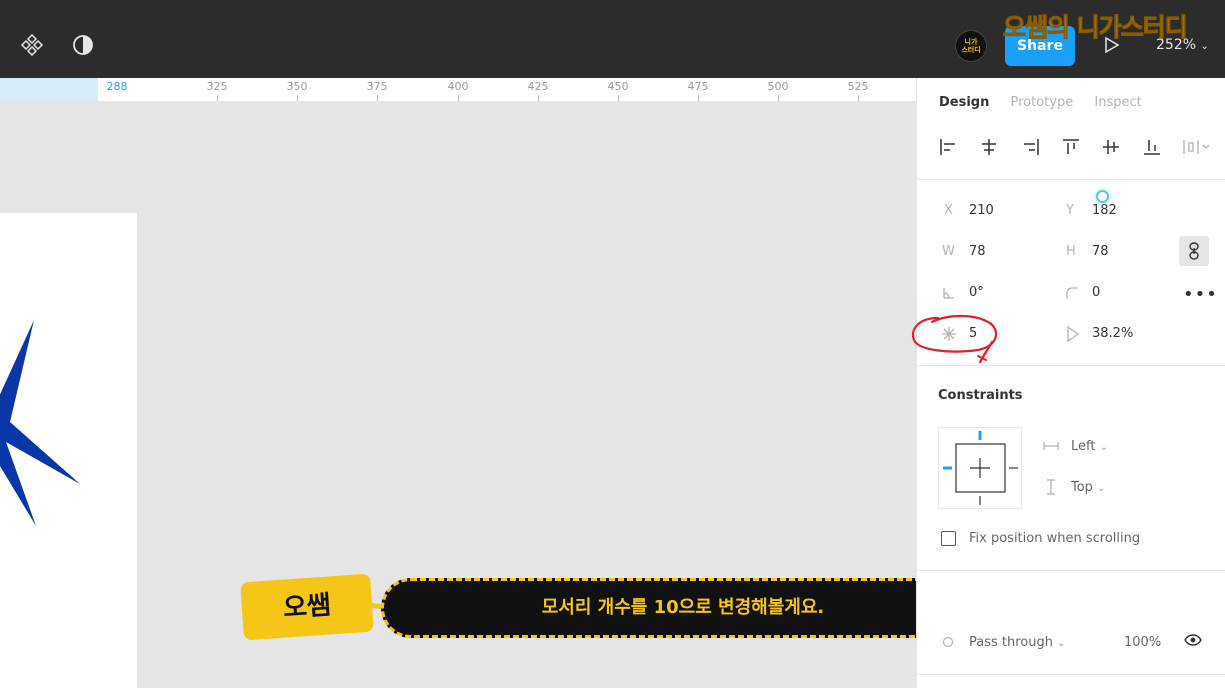  I want to click on align-vertical-center-icon, so click(1111, 147).